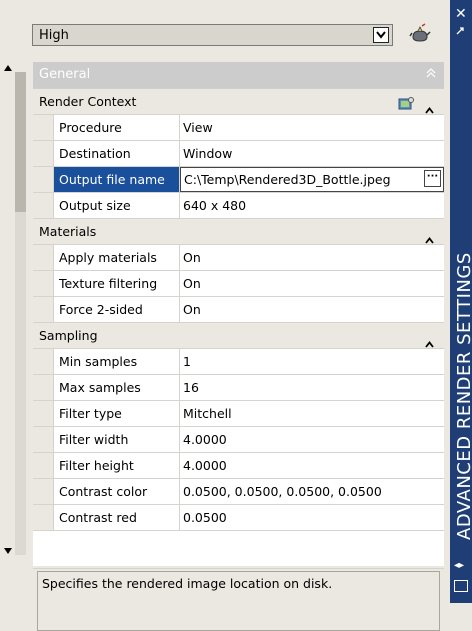 This screenshot has width=472, height=631. Describe the element at coordinates (238, 102) in the screenshot. I see `category-render-context: Render Context` at that location.